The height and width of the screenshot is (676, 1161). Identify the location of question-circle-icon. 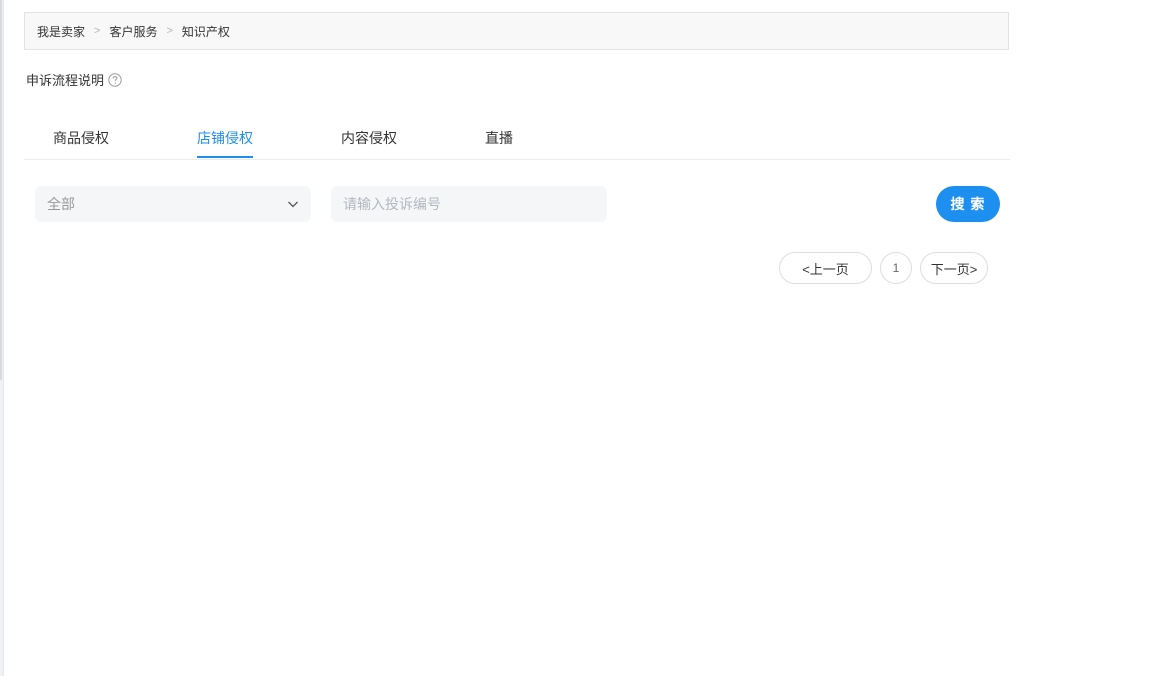
(115, 79).